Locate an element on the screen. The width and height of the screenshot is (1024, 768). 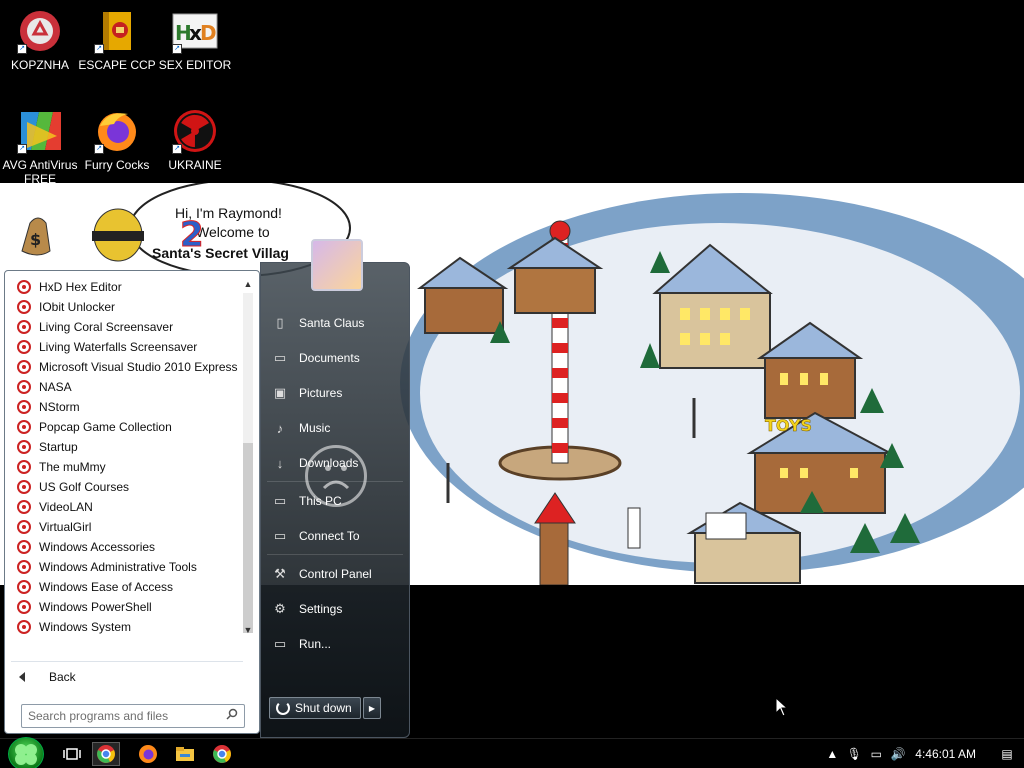
document-icon: ▭ is located at coordinates (280, 357).